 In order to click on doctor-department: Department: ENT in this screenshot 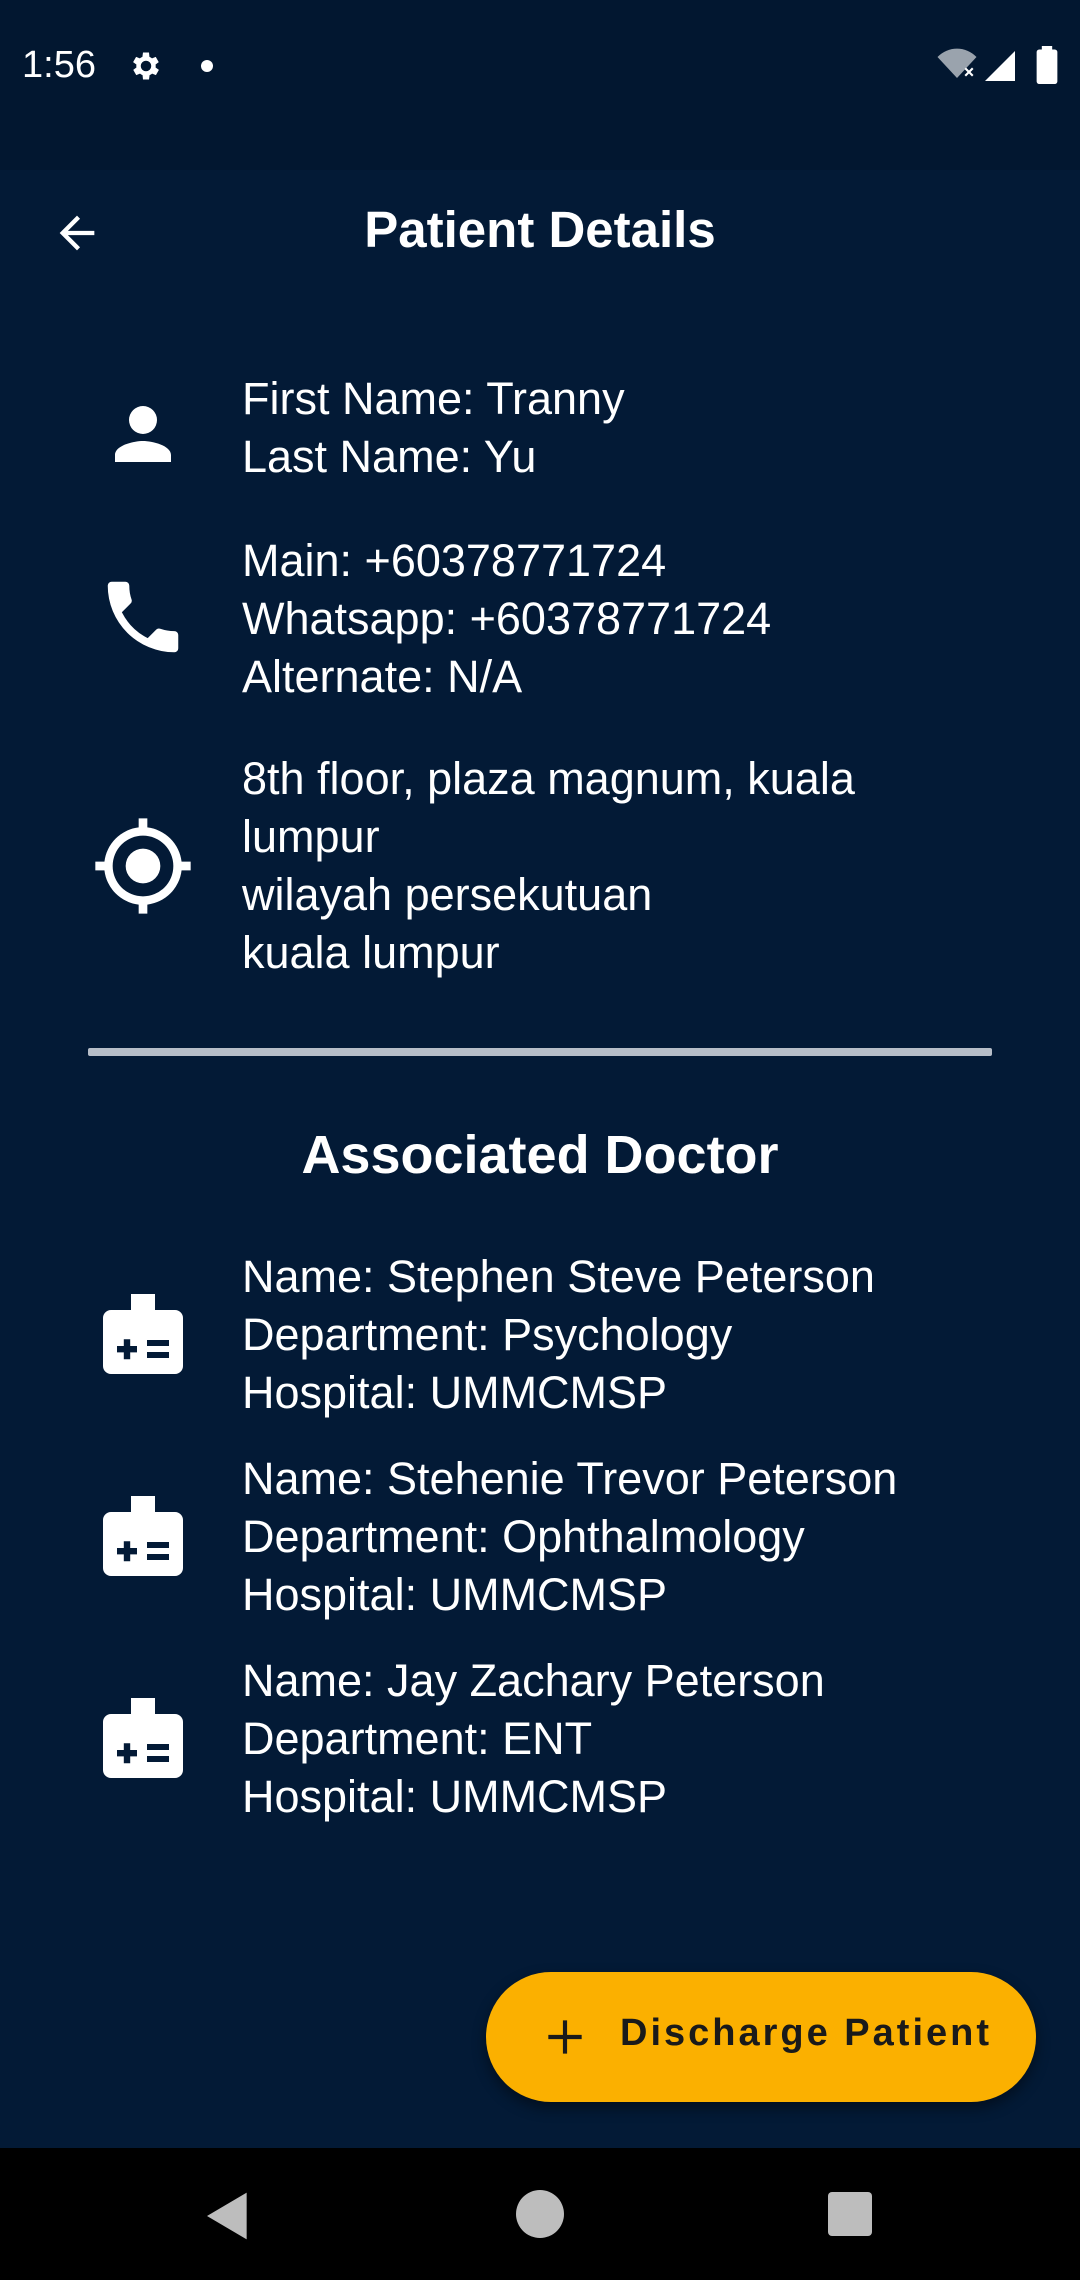, I will do `click(417, 1738)`.